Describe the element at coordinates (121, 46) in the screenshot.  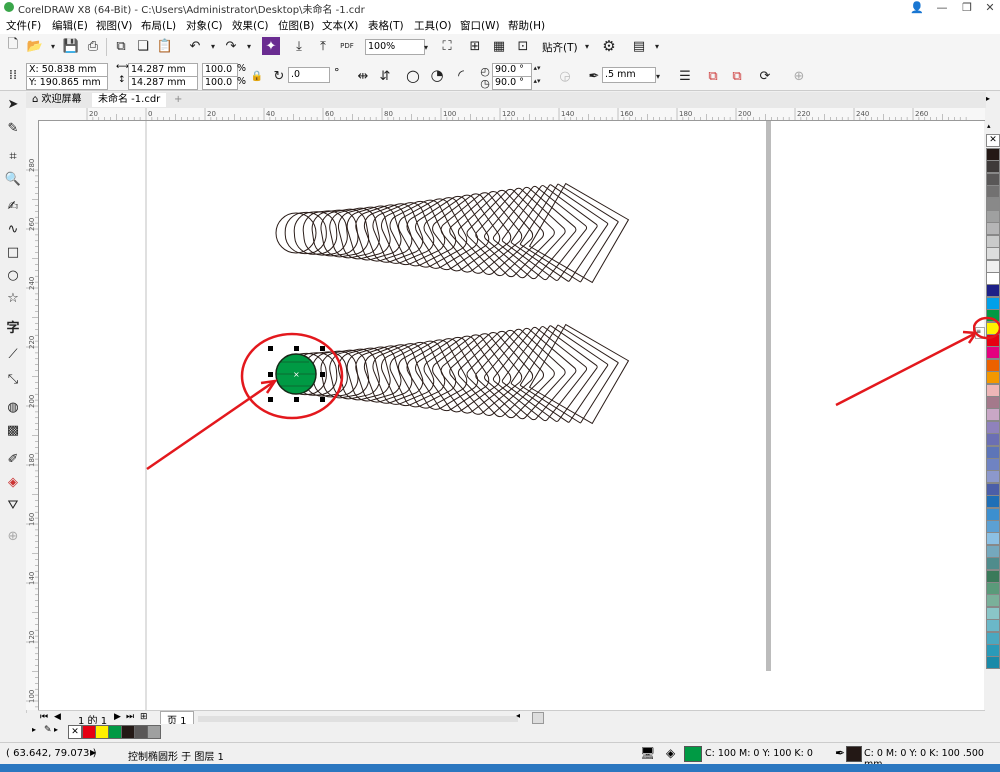
I see `cut-icon: ⧉` at that location.